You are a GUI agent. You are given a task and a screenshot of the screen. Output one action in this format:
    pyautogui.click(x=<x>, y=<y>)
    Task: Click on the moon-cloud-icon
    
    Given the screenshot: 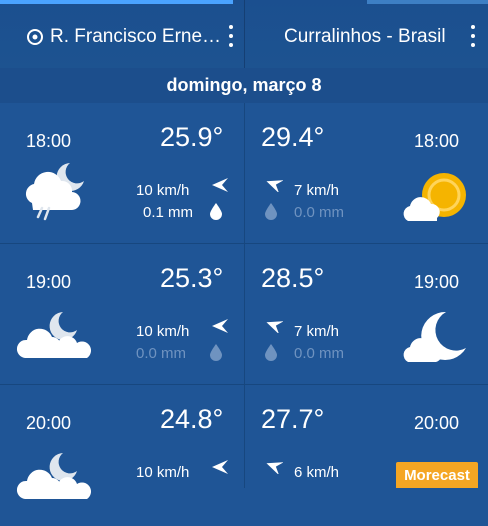 What is the action you would take?
    pyautogui.click(x=434, y=336)
    